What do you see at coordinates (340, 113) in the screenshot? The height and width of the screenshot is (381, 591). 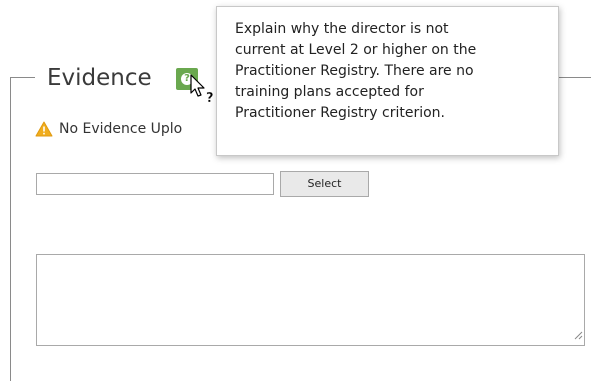 I see `tooltip-line: Practitioner Registry criterion.` at bounding box center [340, 113].